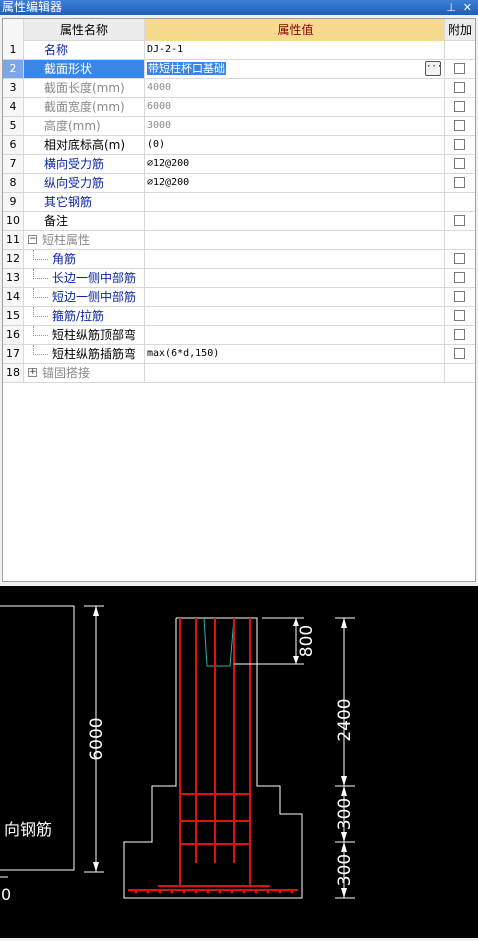 Image resolution: width=478 pixels, height=941 pixels. Describe the element at coordinates (84, 145) in the screenshot. I see `property-name-cell: 相对底标高(m)` at that location.